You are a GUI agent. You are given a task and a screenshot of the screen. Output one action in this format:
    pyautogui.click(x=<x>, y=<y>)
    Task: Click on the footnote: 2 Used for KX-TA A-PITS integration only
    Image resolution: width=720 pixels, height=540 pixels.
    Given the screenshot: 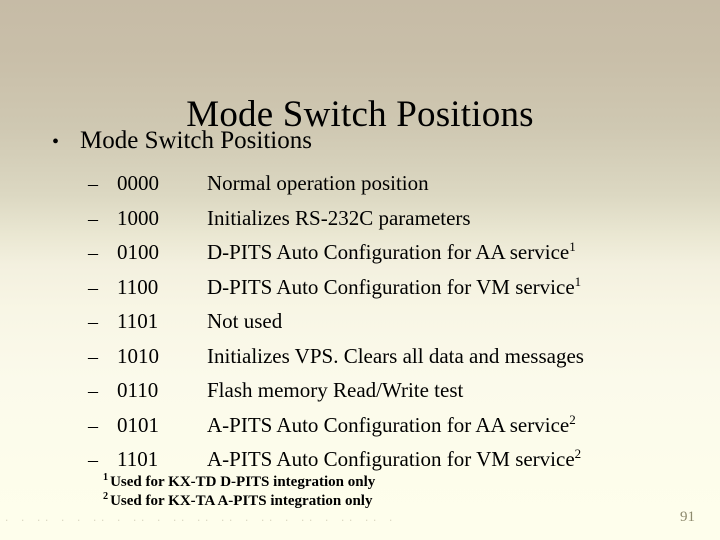 What is the action you would take?
    pyautogui.click(x=239, y=501)
    